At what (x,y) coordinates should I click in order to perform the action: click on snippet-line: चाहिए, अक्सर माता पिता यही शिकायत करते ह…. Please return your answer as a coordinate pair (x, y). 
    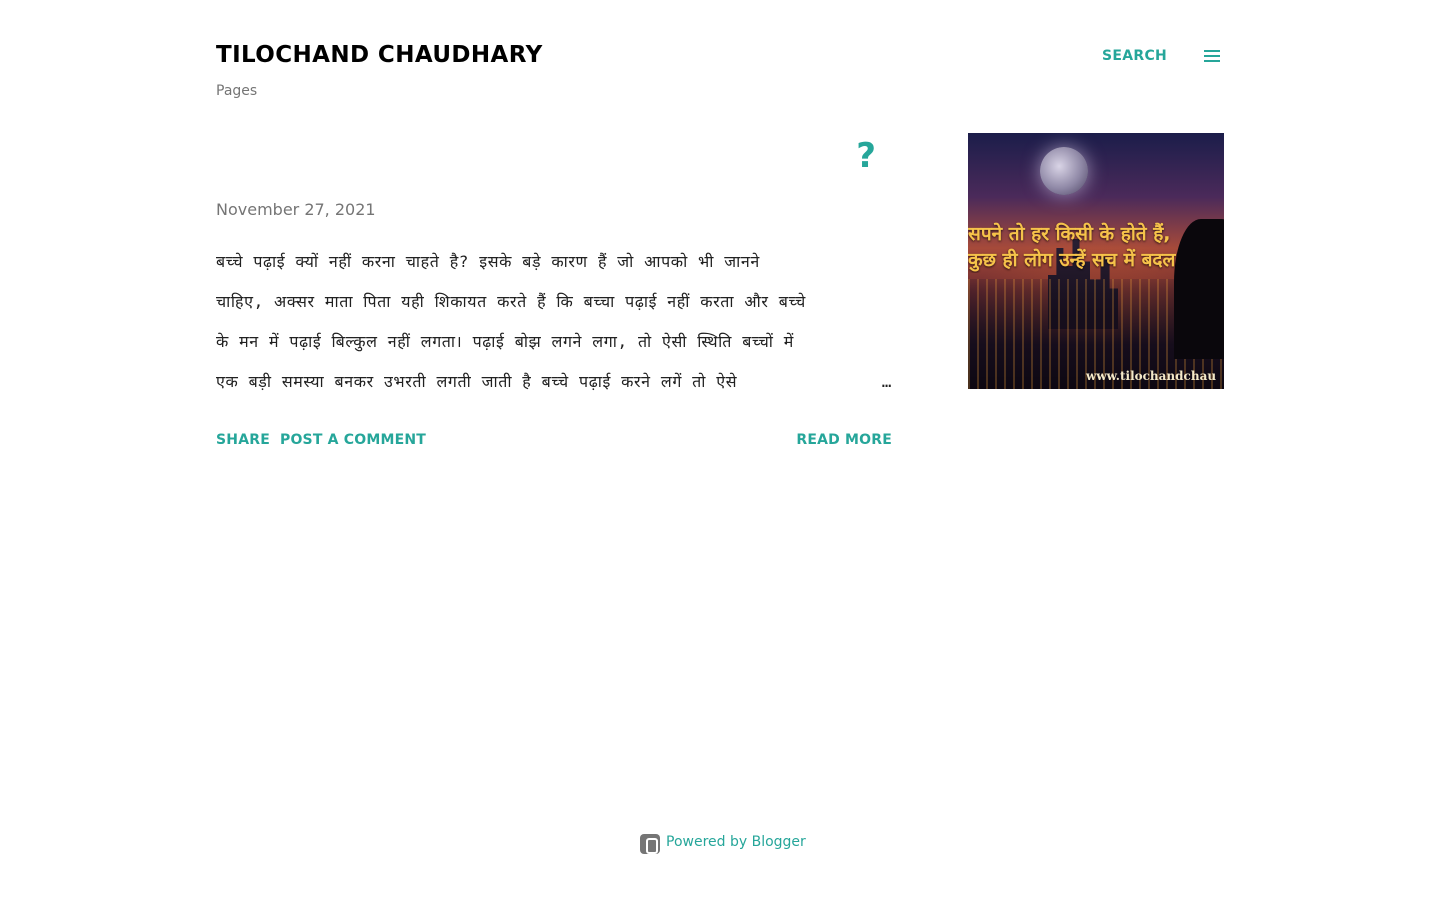
    Looking at the image, I should click on (511, 301).